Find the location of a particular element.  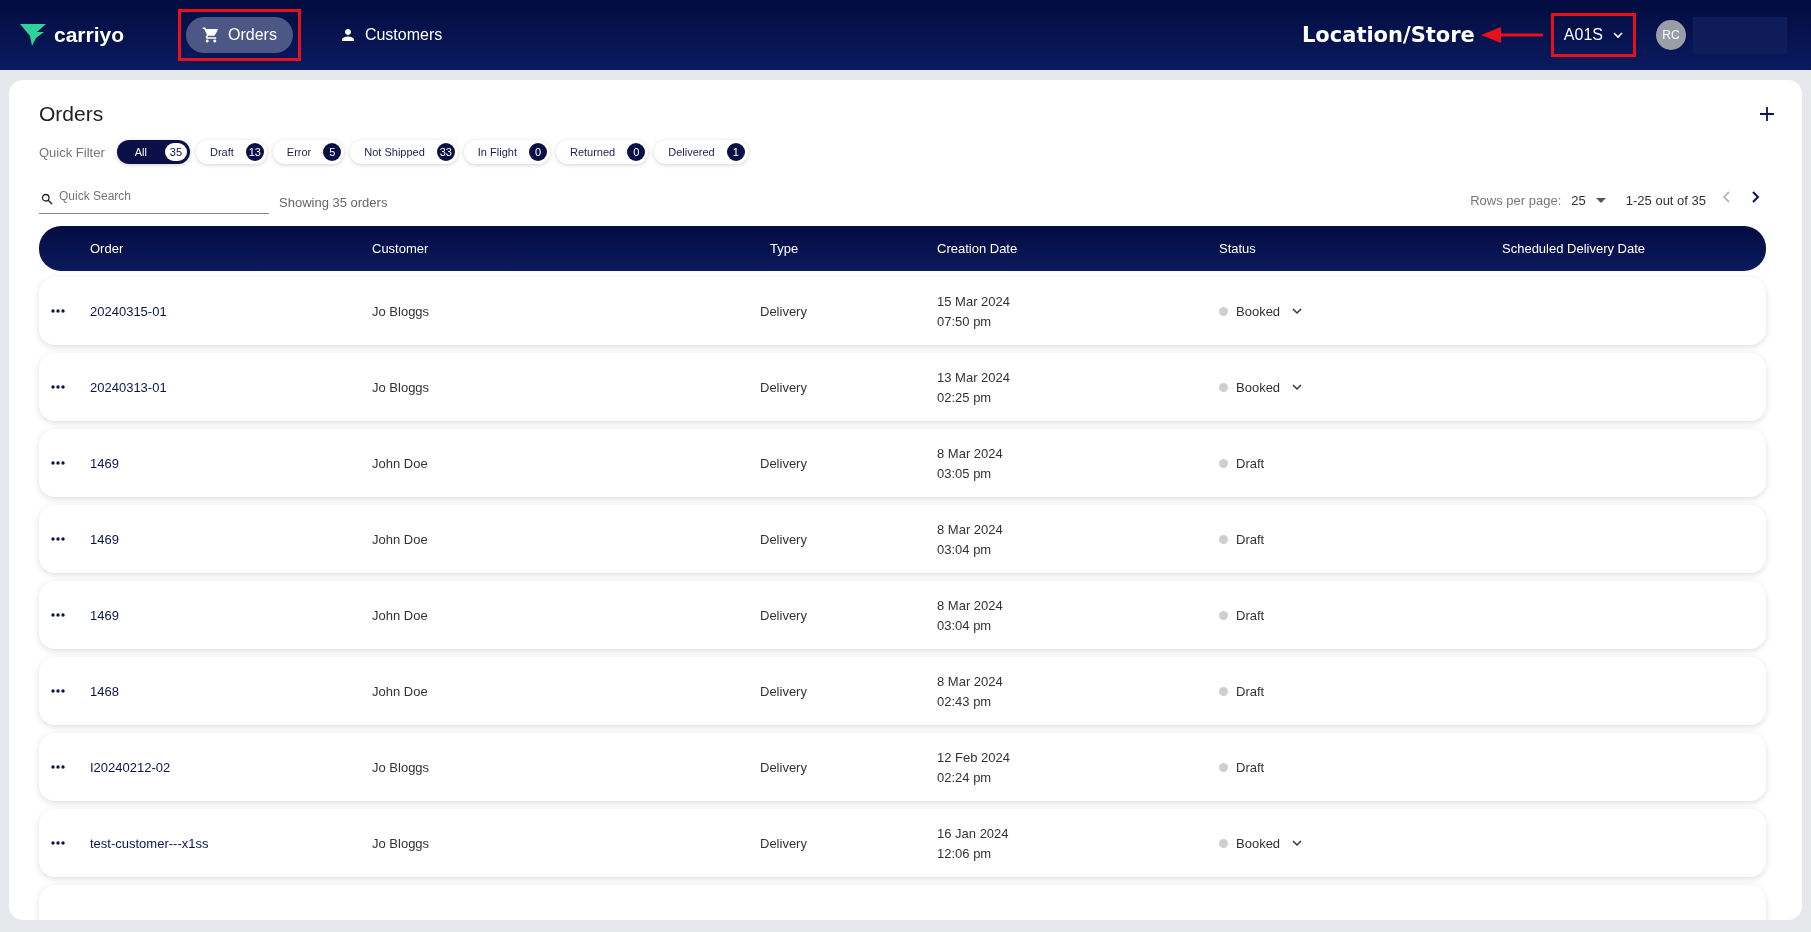

column-header: Creation Date is located at coordinates (978, 248).